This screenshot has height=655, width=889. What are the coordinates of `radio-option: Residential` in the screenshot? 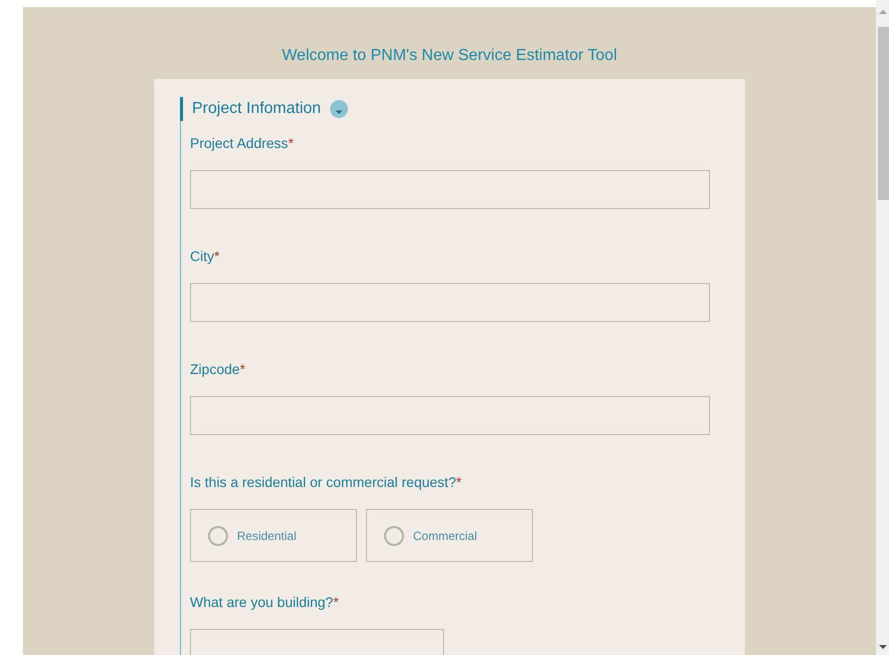 It's located at (273, 535).